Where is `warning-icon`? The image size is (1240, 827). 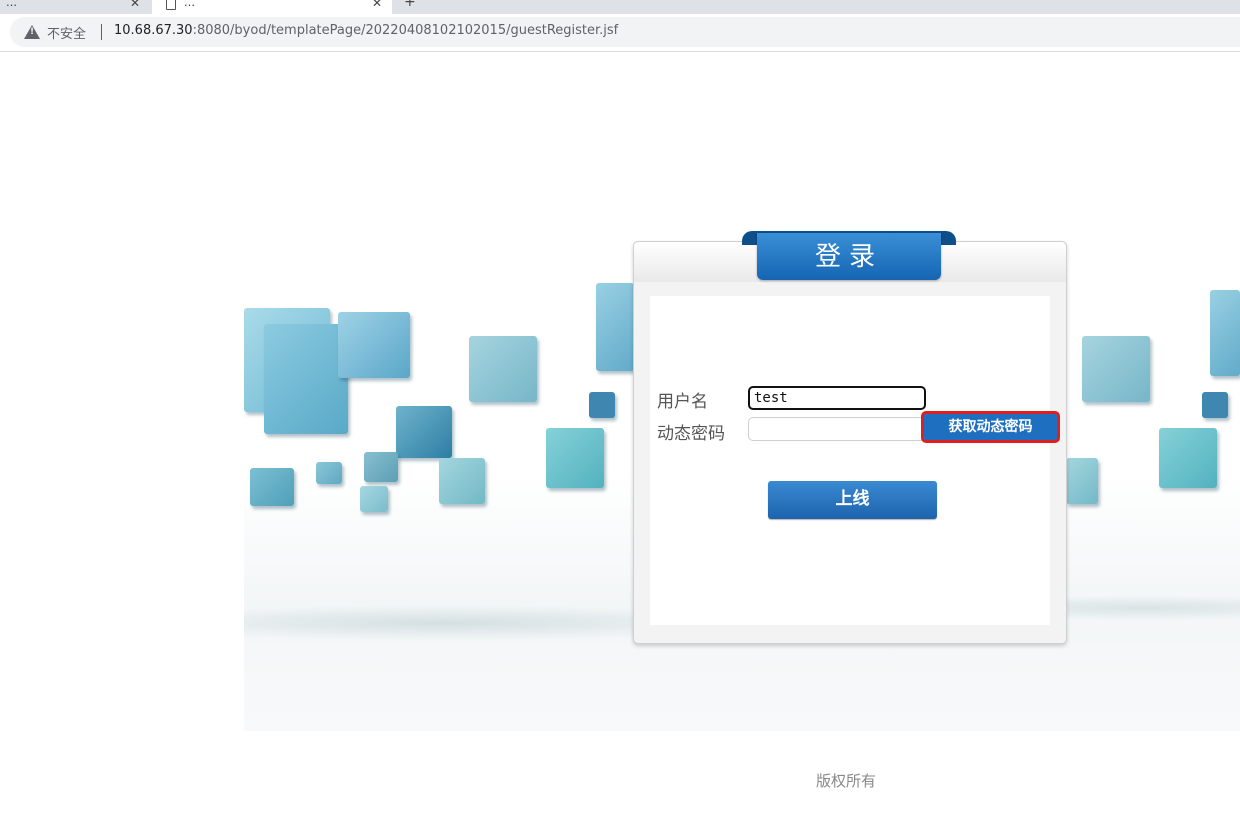 warning-icon is located at coordinates (32, 32).